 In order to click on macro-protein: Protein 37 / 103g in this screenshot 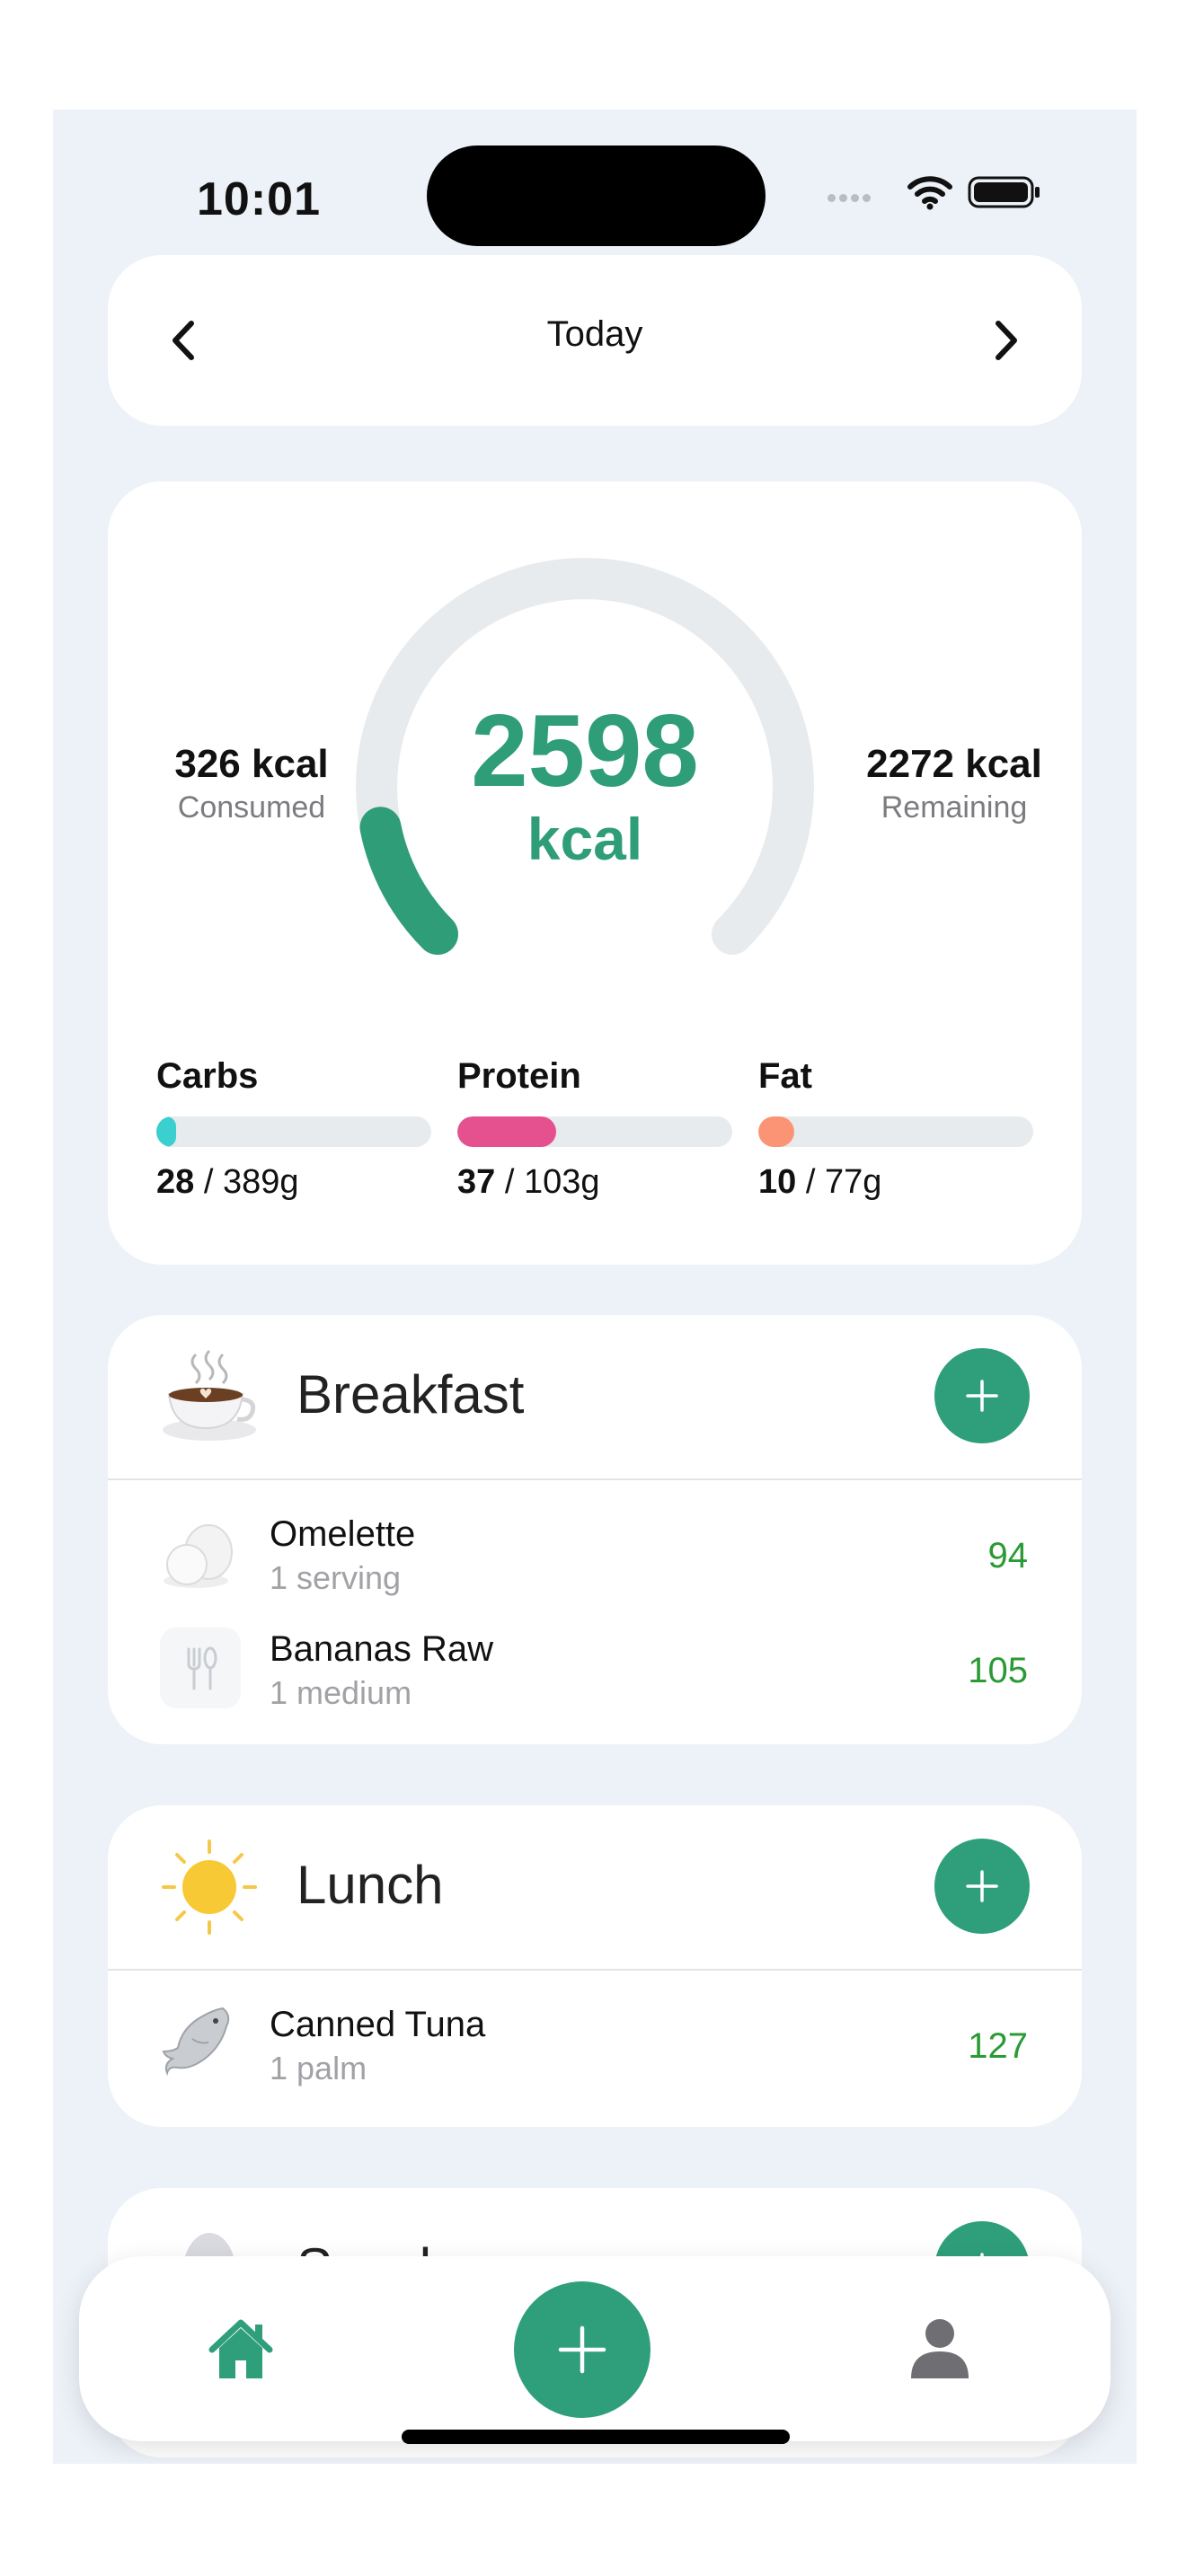, I will do `click(594, 1129)`.